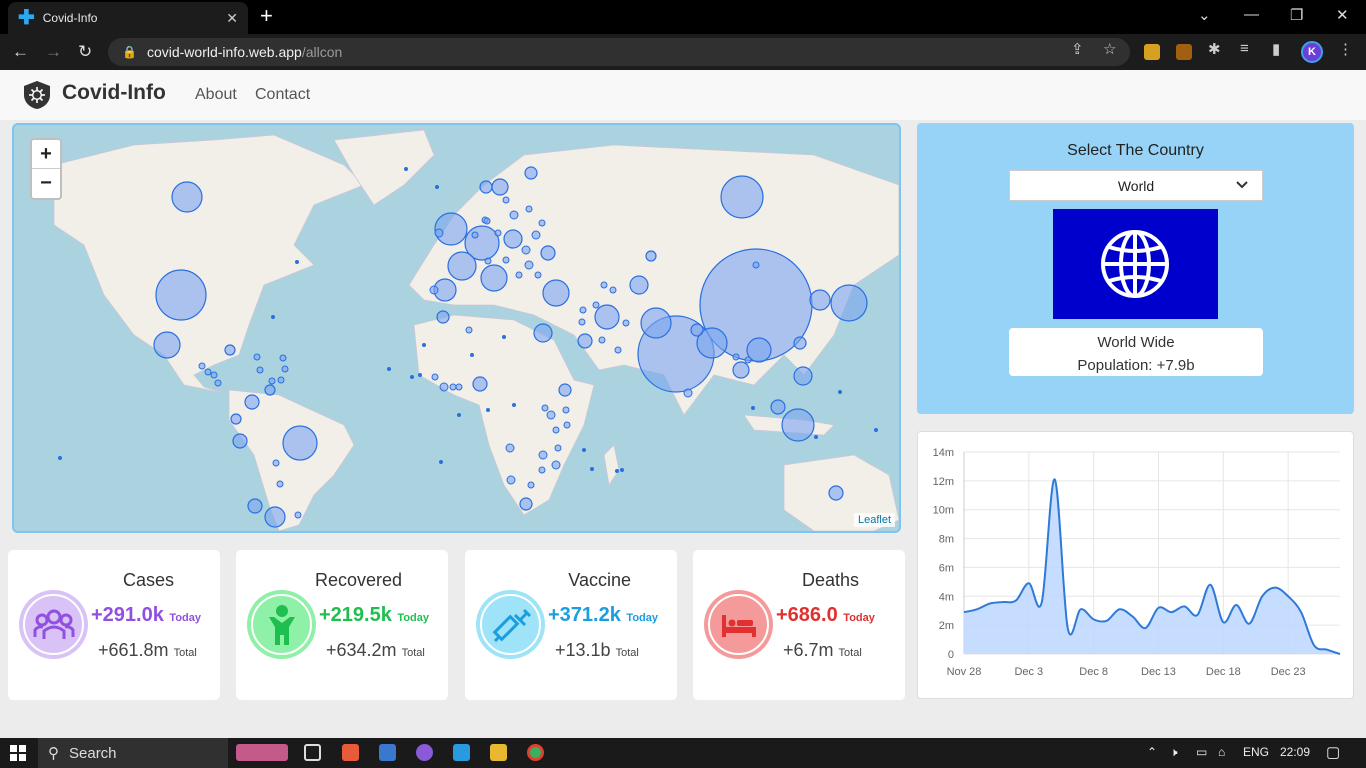 This screenshot has width=1366, height=768. I want to click on y-tick-label: 4m, so click(946, 597).